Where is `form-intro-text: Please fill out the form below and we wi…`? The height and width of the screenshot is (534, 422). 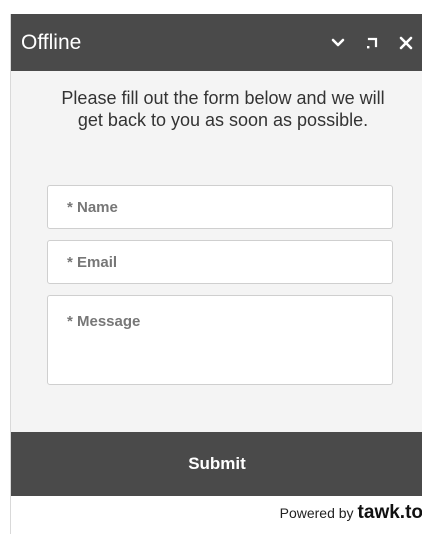 form-intro-text: Please fill out the form below and we wi… is located at coordinates (223, 109).